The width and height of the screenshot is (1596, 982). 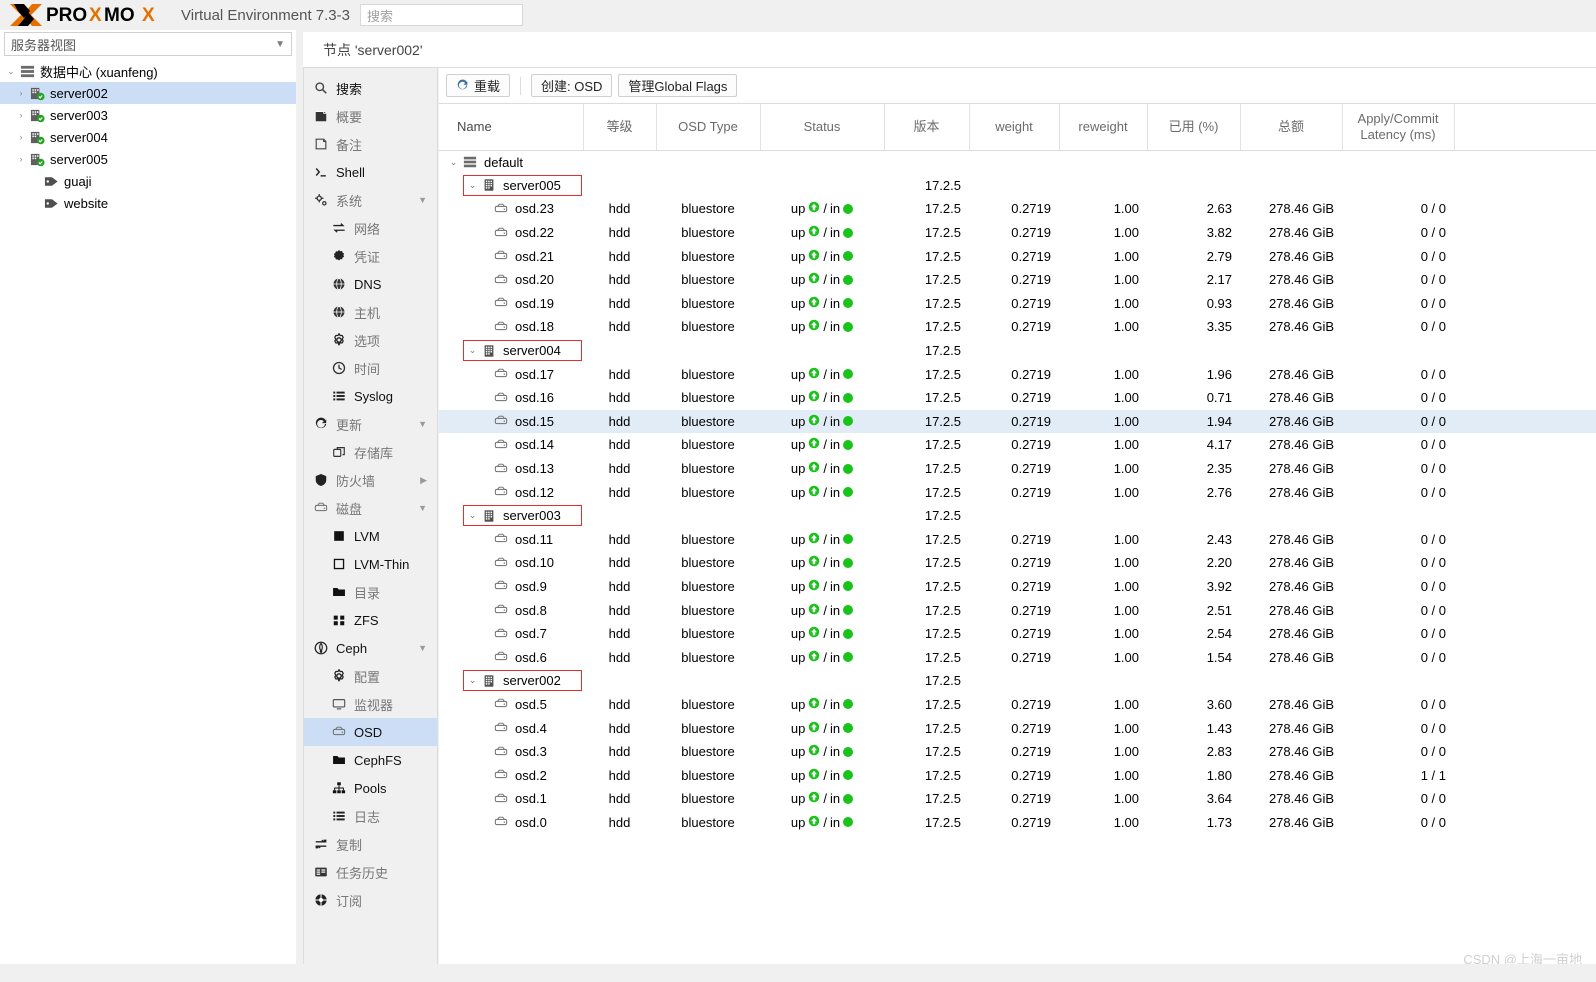 What do you see at coordinates (370, 144) in the screenshot?
I see `nav-item--: 备注` at bounding box center [370, 144].